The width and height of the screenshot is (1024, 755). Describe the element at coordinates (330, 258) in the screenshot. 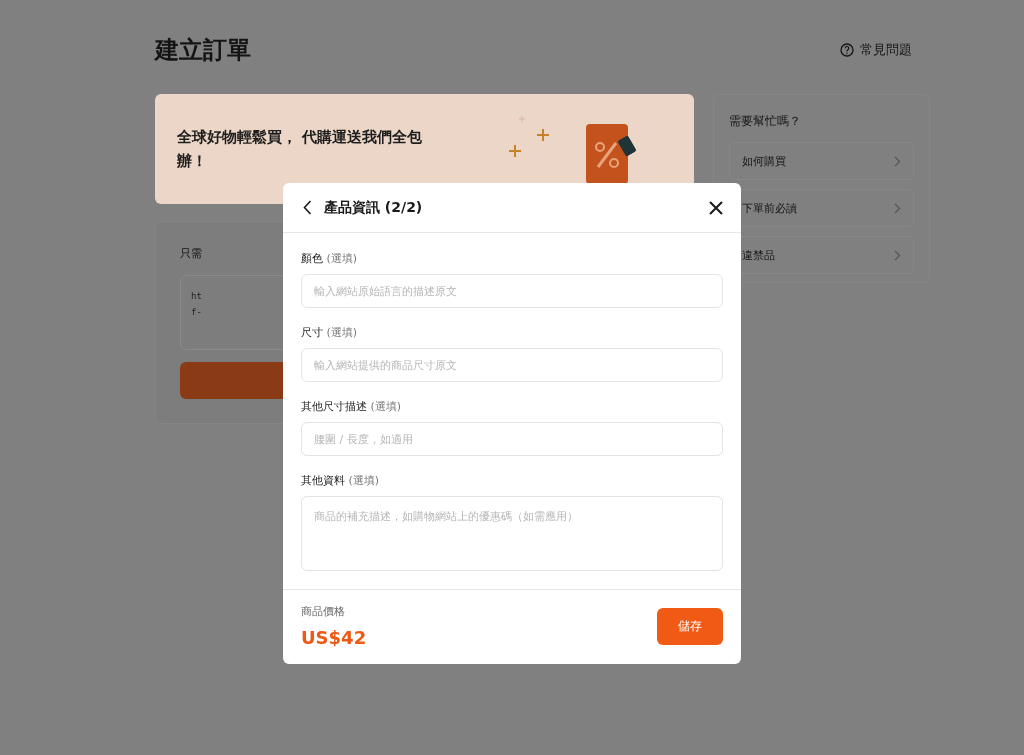

I see `field-label: 顏色 (選填)` at that location.